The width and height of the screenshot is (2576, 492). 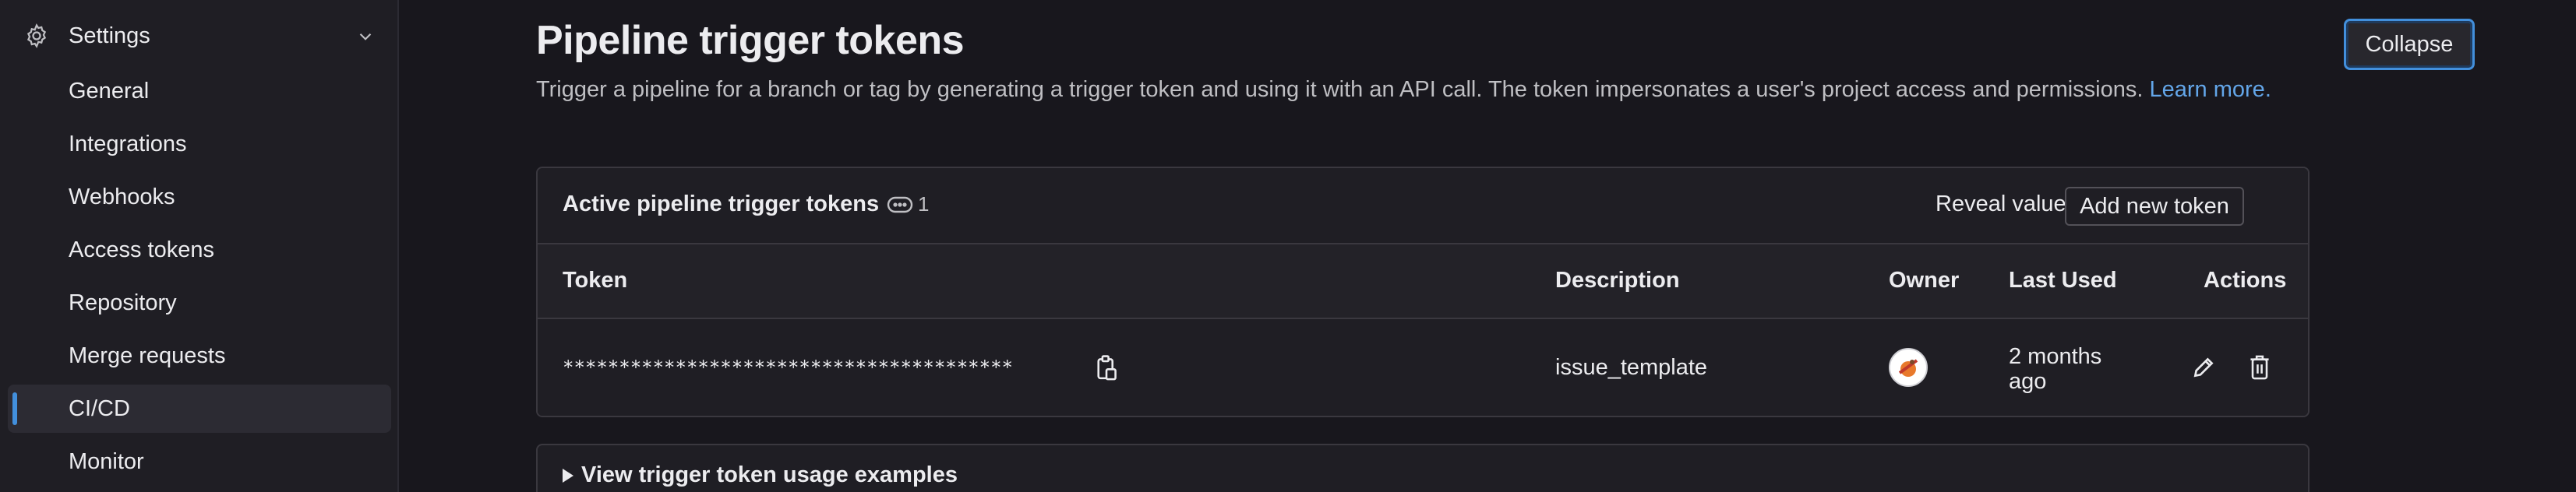 What do you see at coordinates (769, 475) in the screenshot?
I see `usage-examples-label: View trigger token usage examples` at bounding box center [769, 475].